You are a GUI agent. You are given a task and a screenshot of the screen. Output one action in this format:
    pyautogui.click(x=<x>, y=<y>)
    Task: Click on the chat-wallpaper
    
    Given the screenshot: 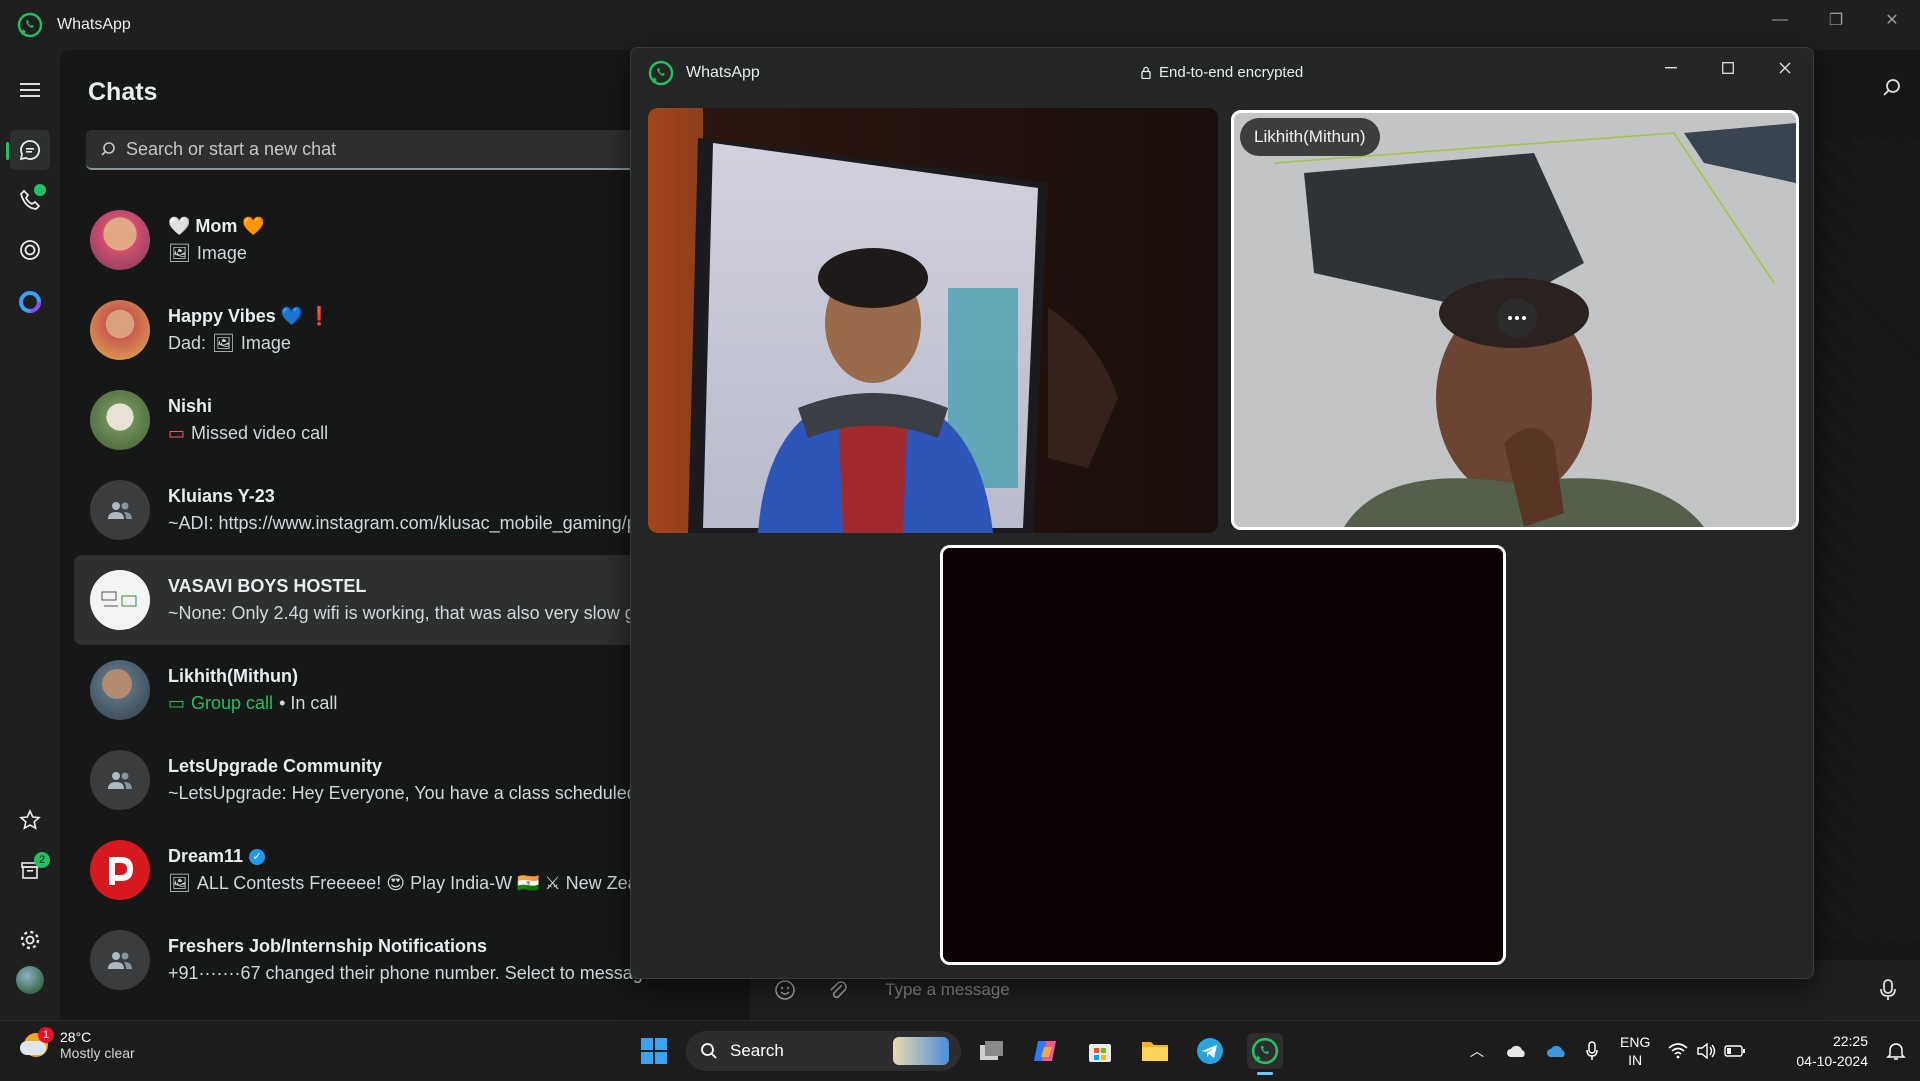 What is the action you would take?
    pyautogui.click(x=1860, y=540)
    